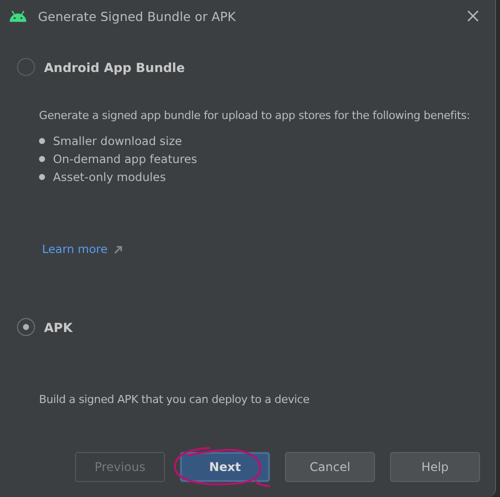  I want to click on dialog-button: Next, so click(225, 467).